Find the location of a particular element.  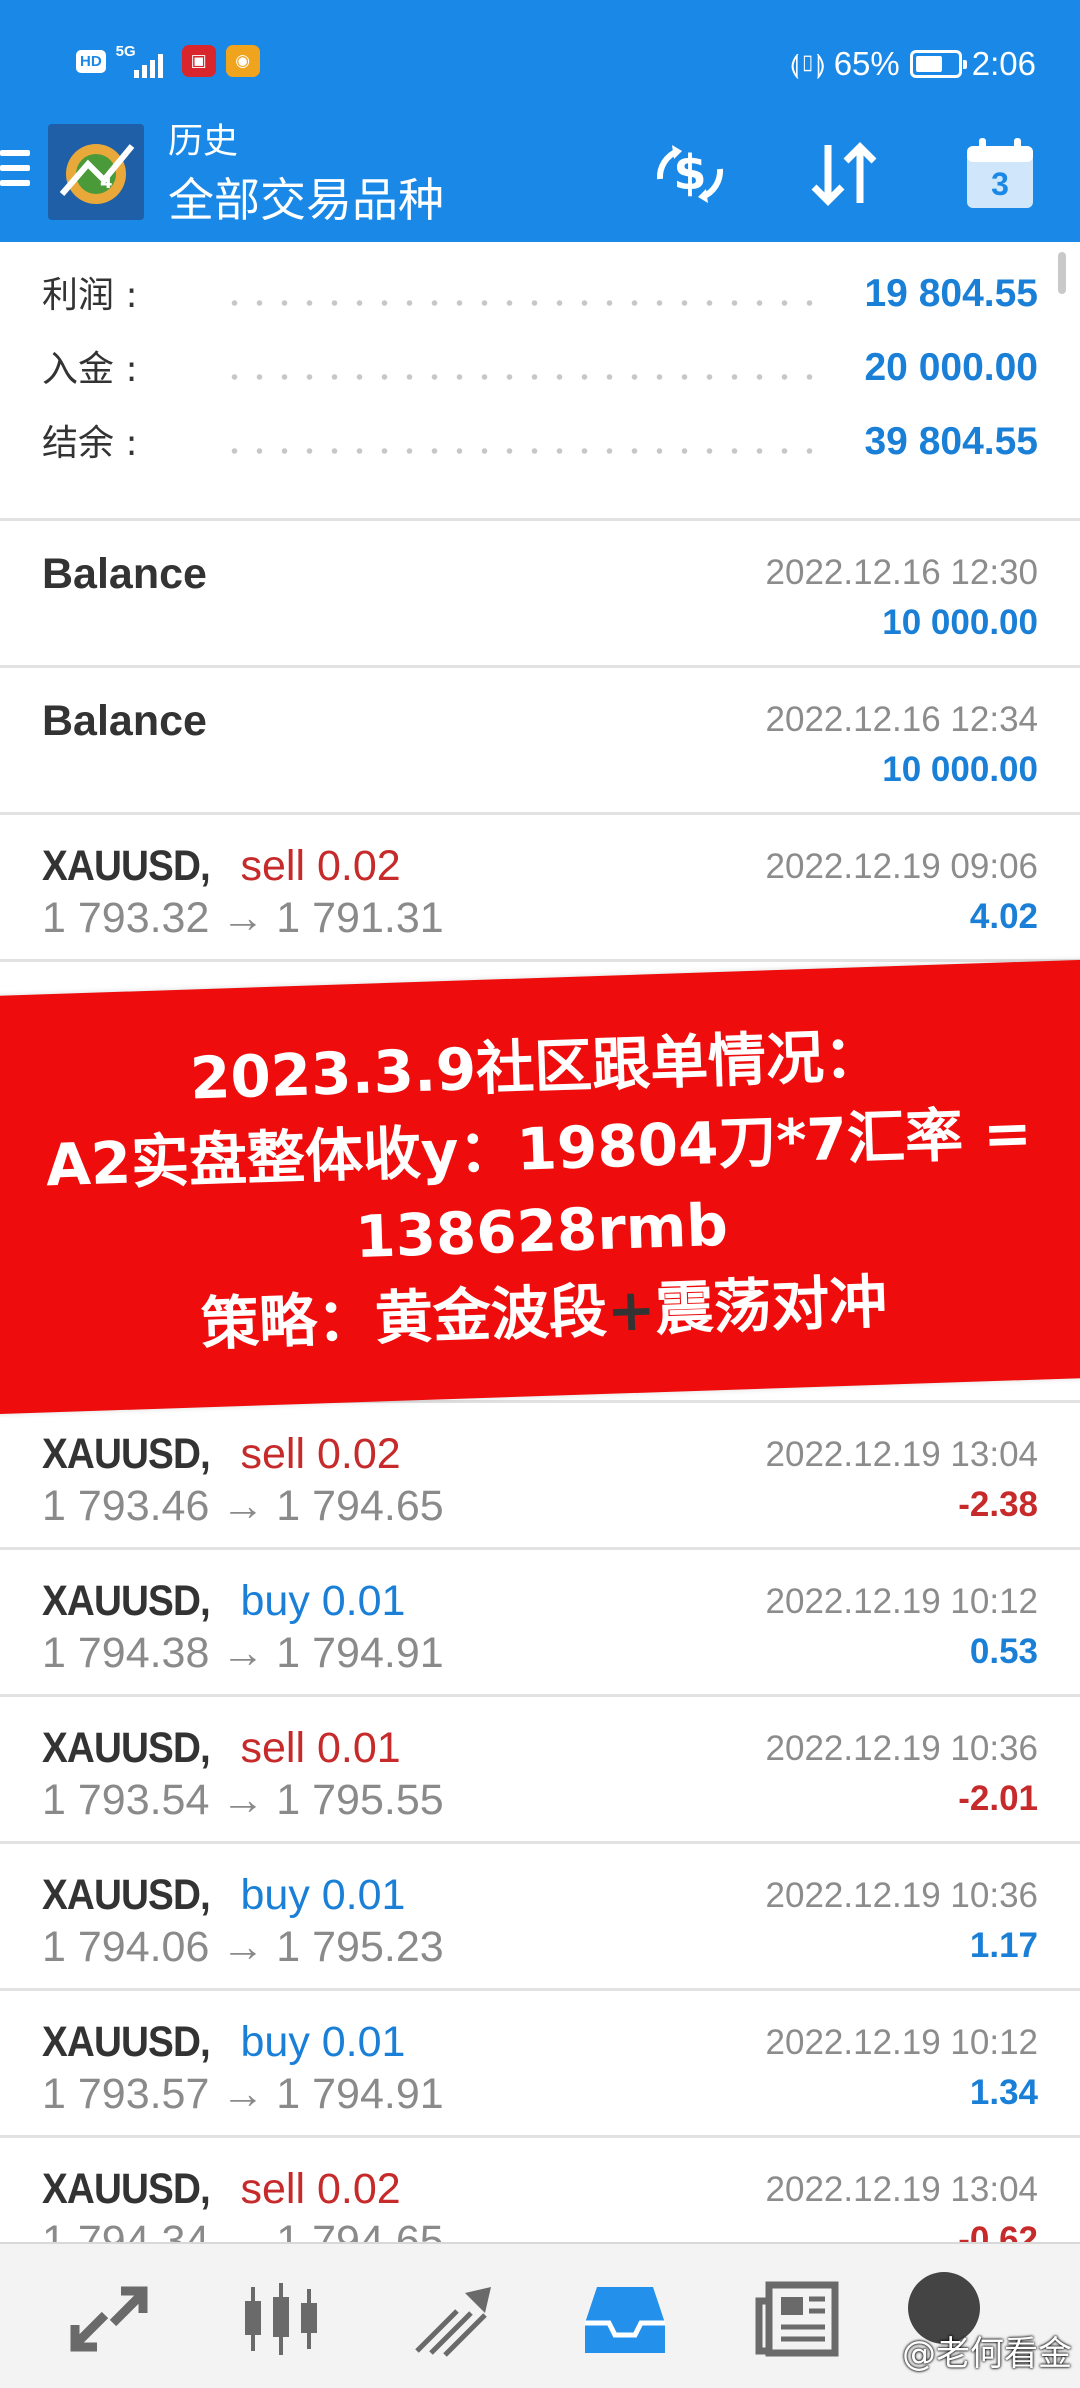

summary-value: 39 804.55 is located at coordinates (951, 441).